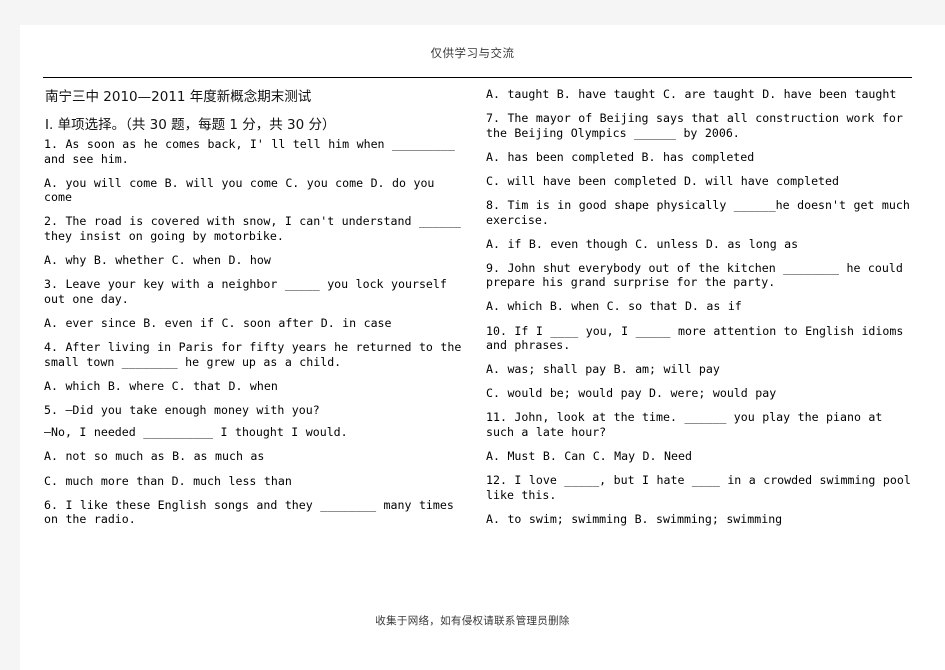 This screenshot has width=945, height=670. What do you see at coordinates (472, 53) in the screenshot?
I see `header-watermark: 仅供学习与交流` at bounding box center [472, 53].